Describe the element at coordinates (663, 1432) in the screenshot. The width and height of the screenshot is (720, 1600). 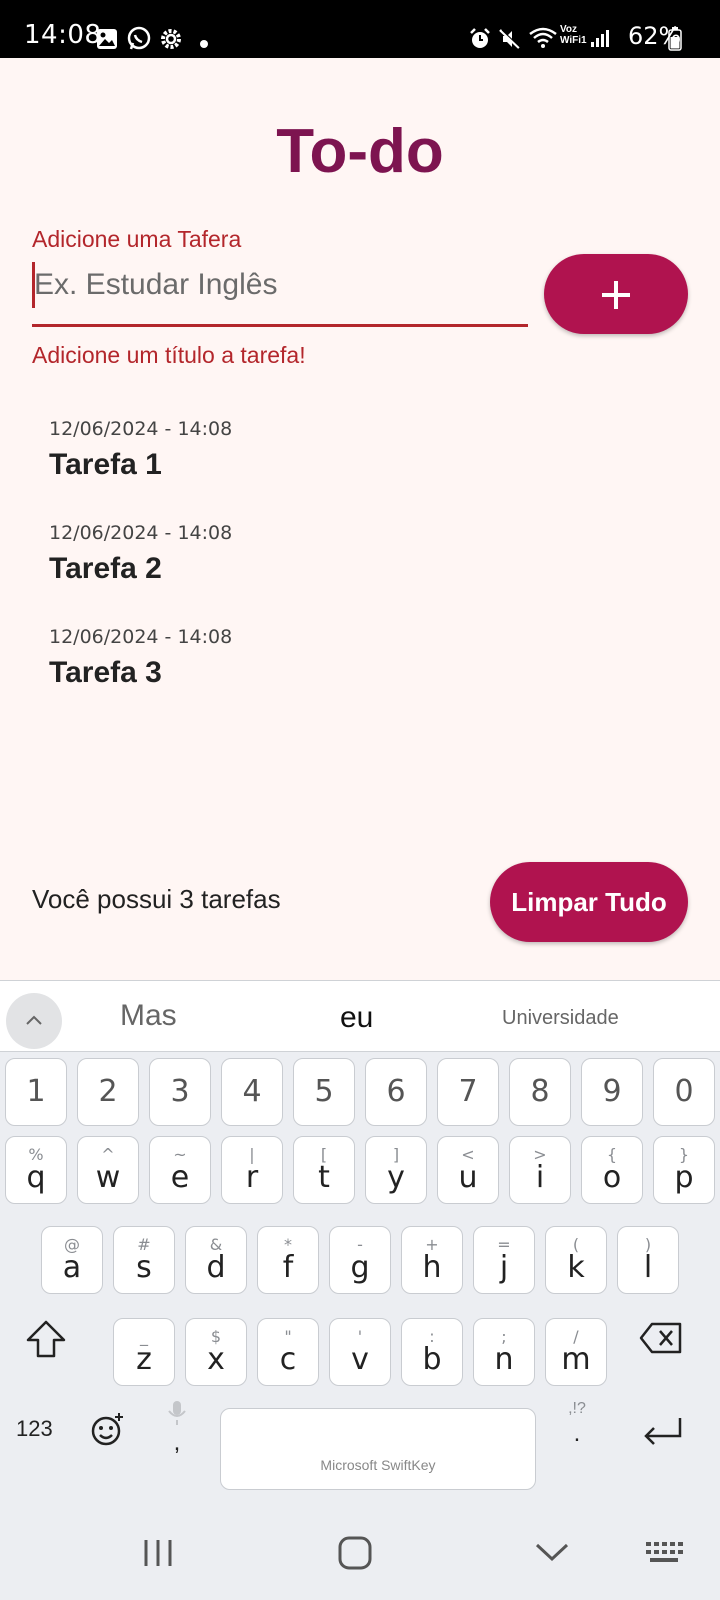
I see `enter-key` at that location.